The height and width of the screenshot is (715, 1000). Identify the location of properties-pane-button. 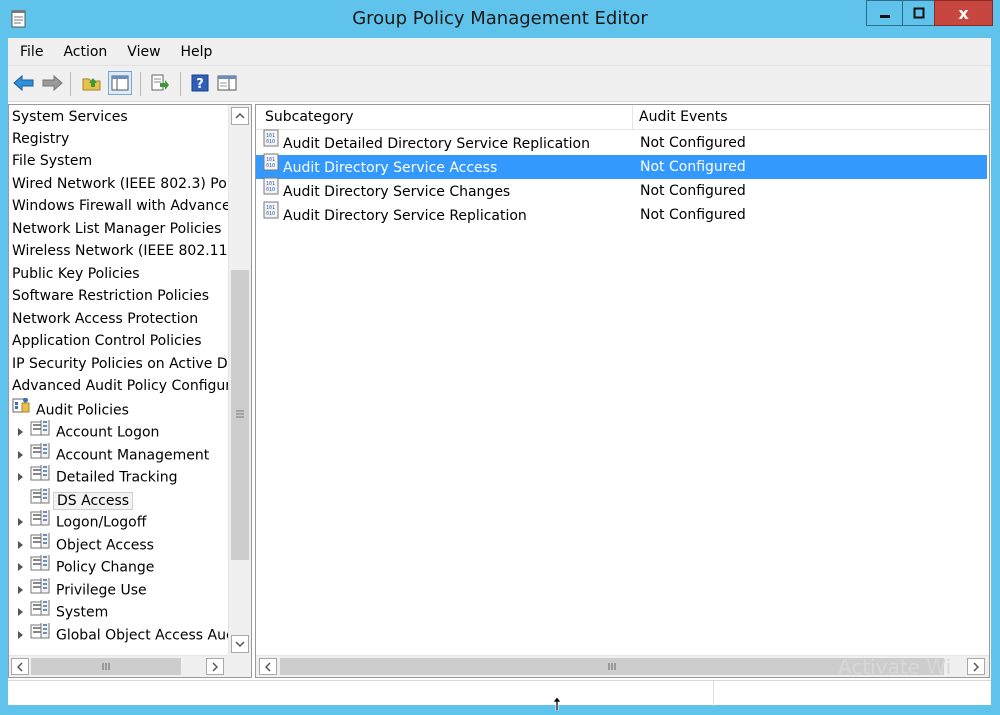
(227, 83).